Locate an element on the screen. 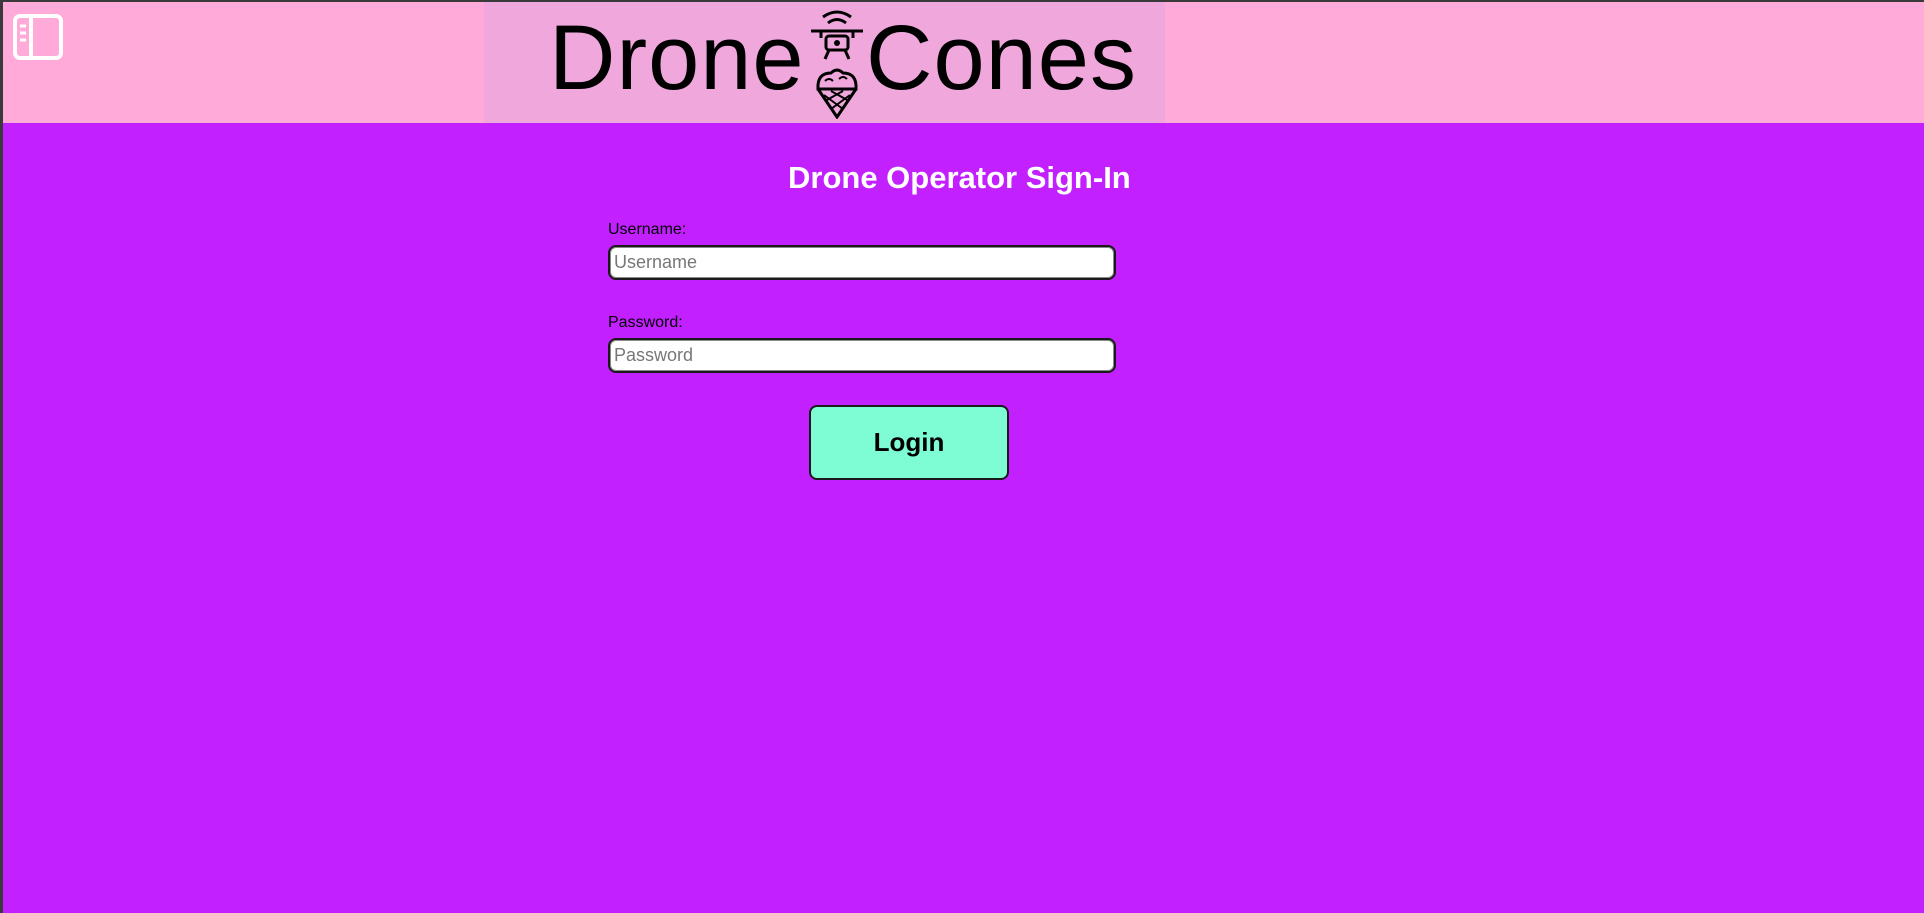  login-button: Login is located at coordinates (909, 442).